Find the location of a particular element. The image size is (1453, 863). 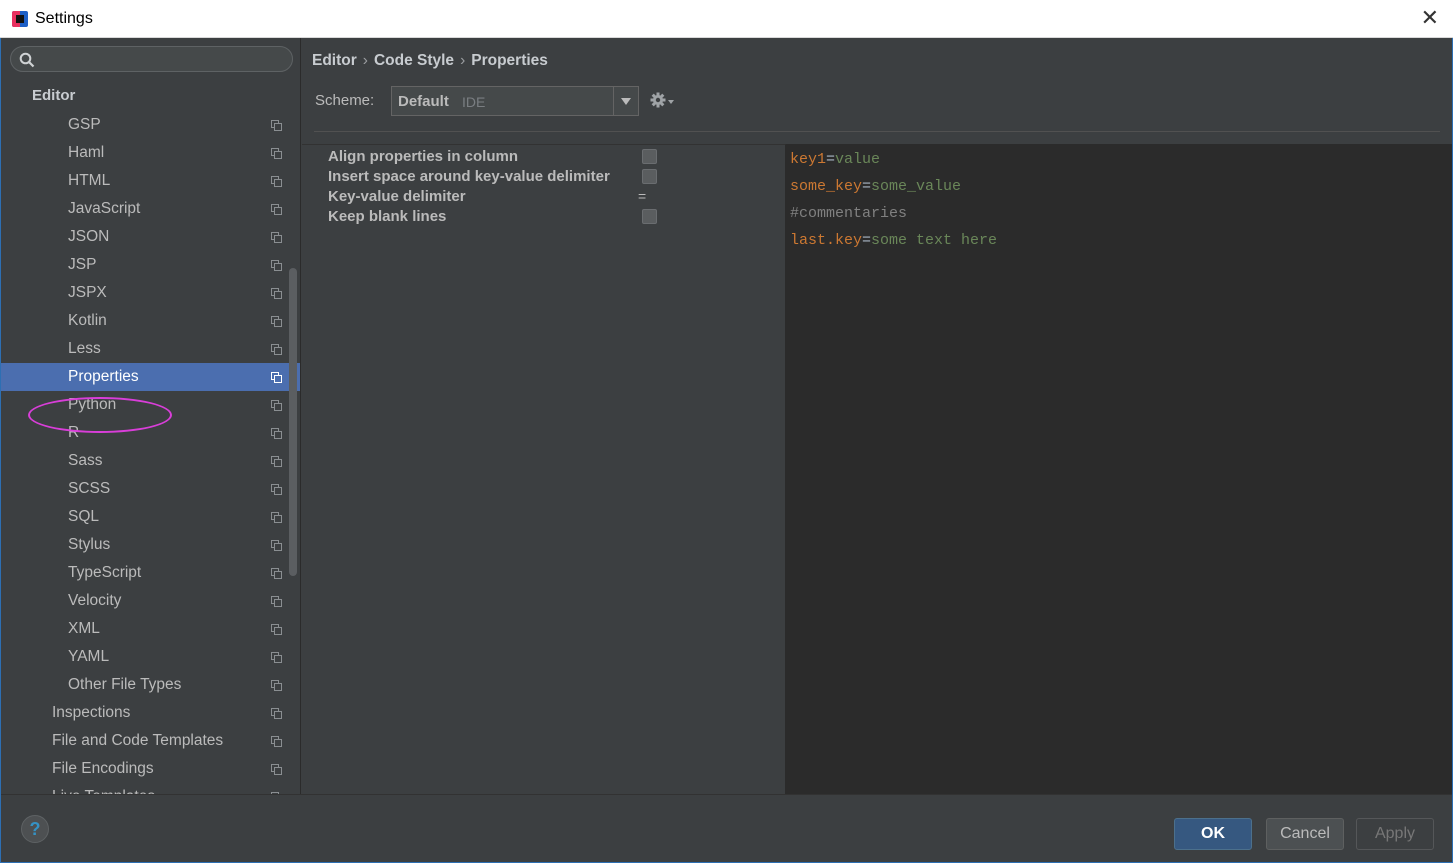

divider is located at coordinates (877, 131).